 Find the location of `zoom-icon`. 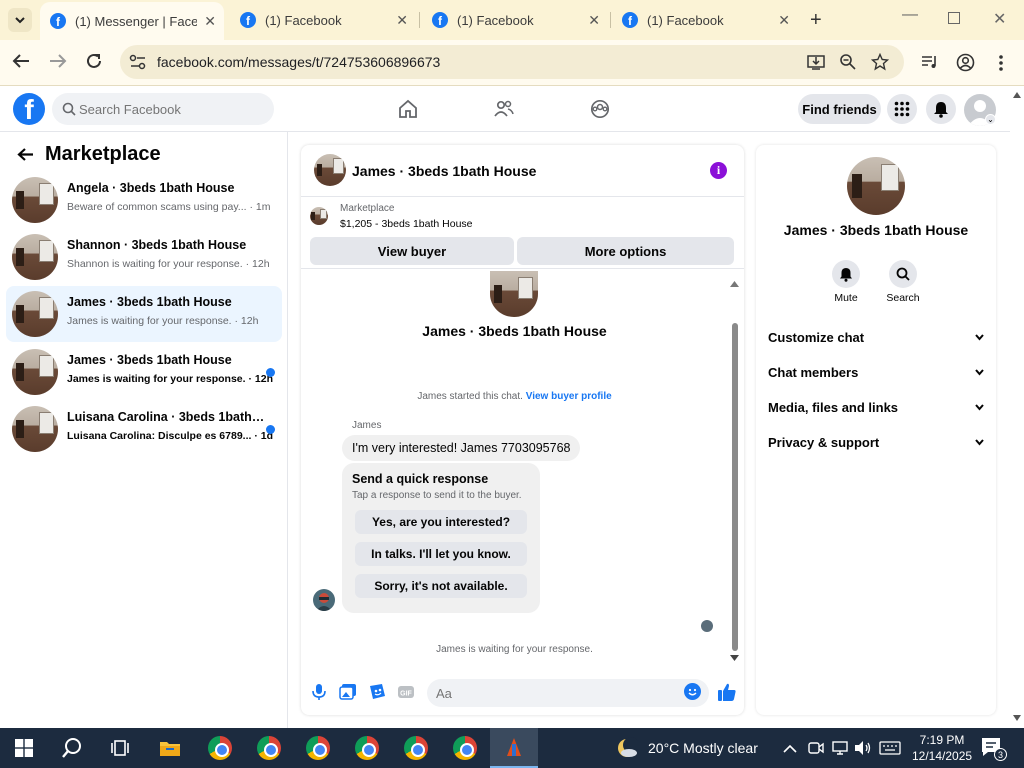

zoom-icon is located at coordinates (848, 62).